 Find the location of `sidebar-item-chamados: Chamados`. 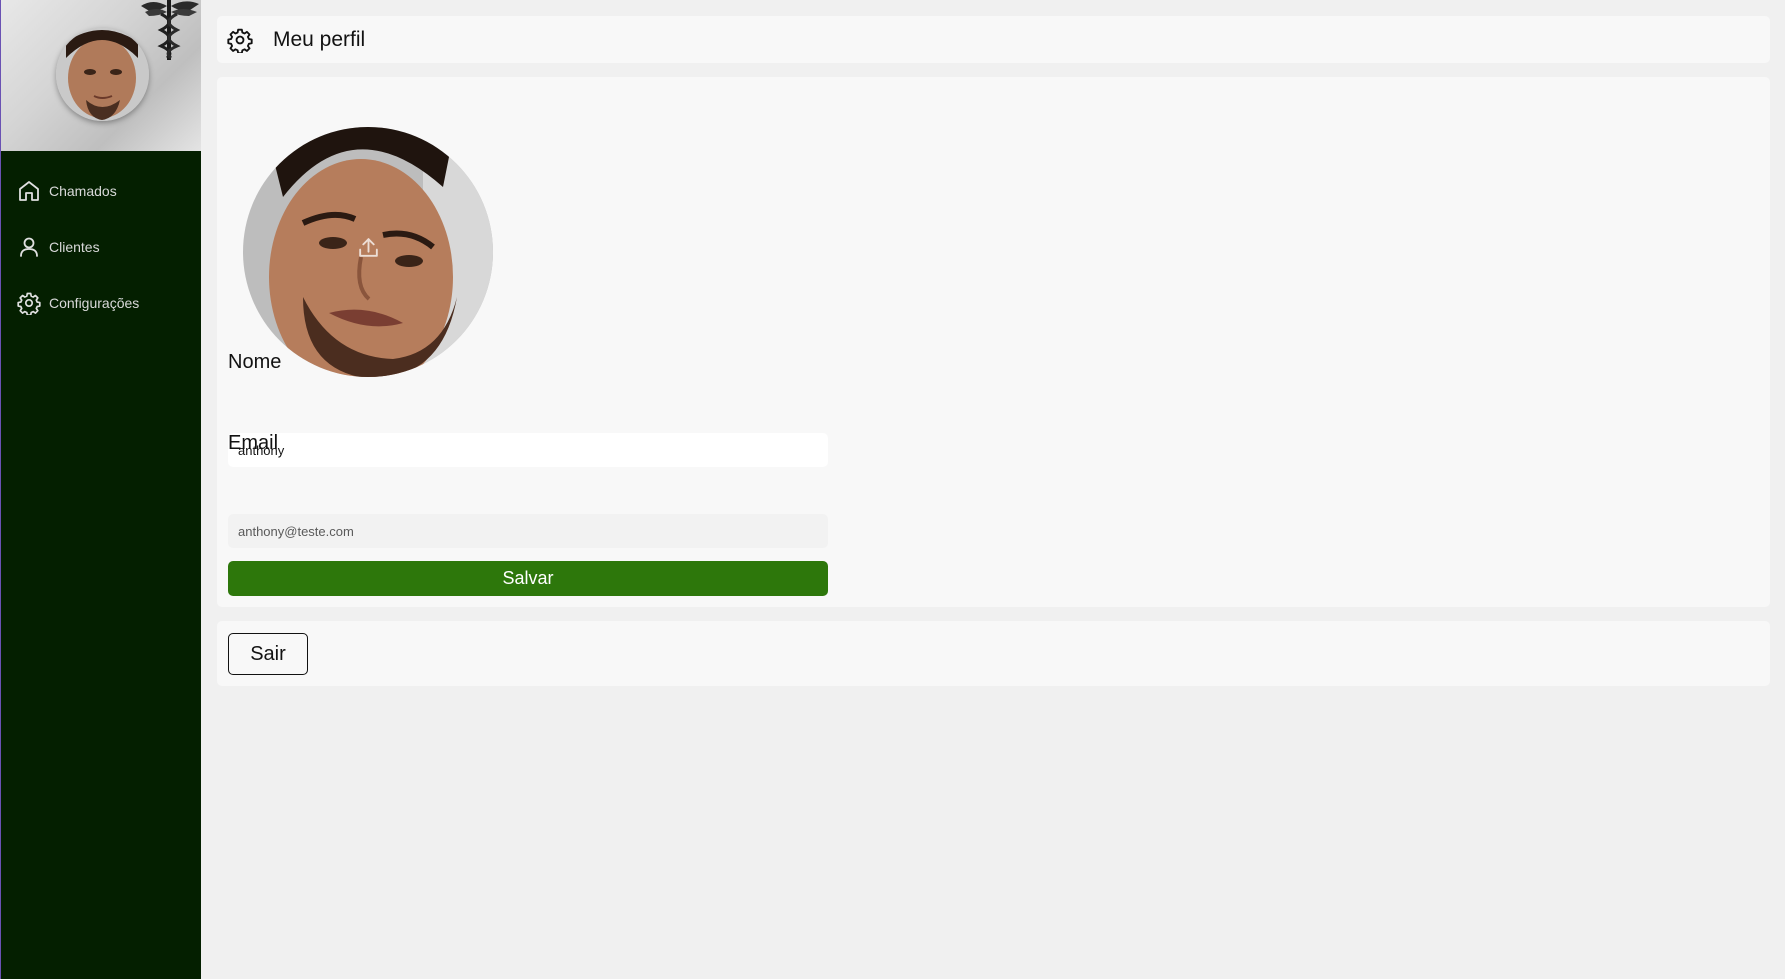

sidebar-item-chamados: Chamados is located at coordinates (101, 191).